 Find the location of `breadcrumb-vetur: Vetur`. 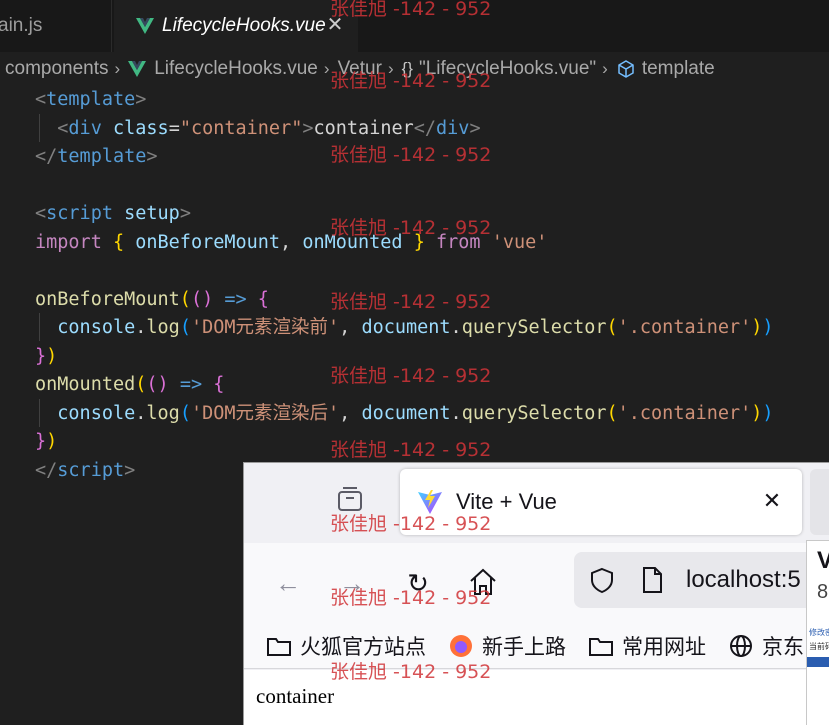

breadcrumb-vetur: Vetur is located at coordinates (360, 69).